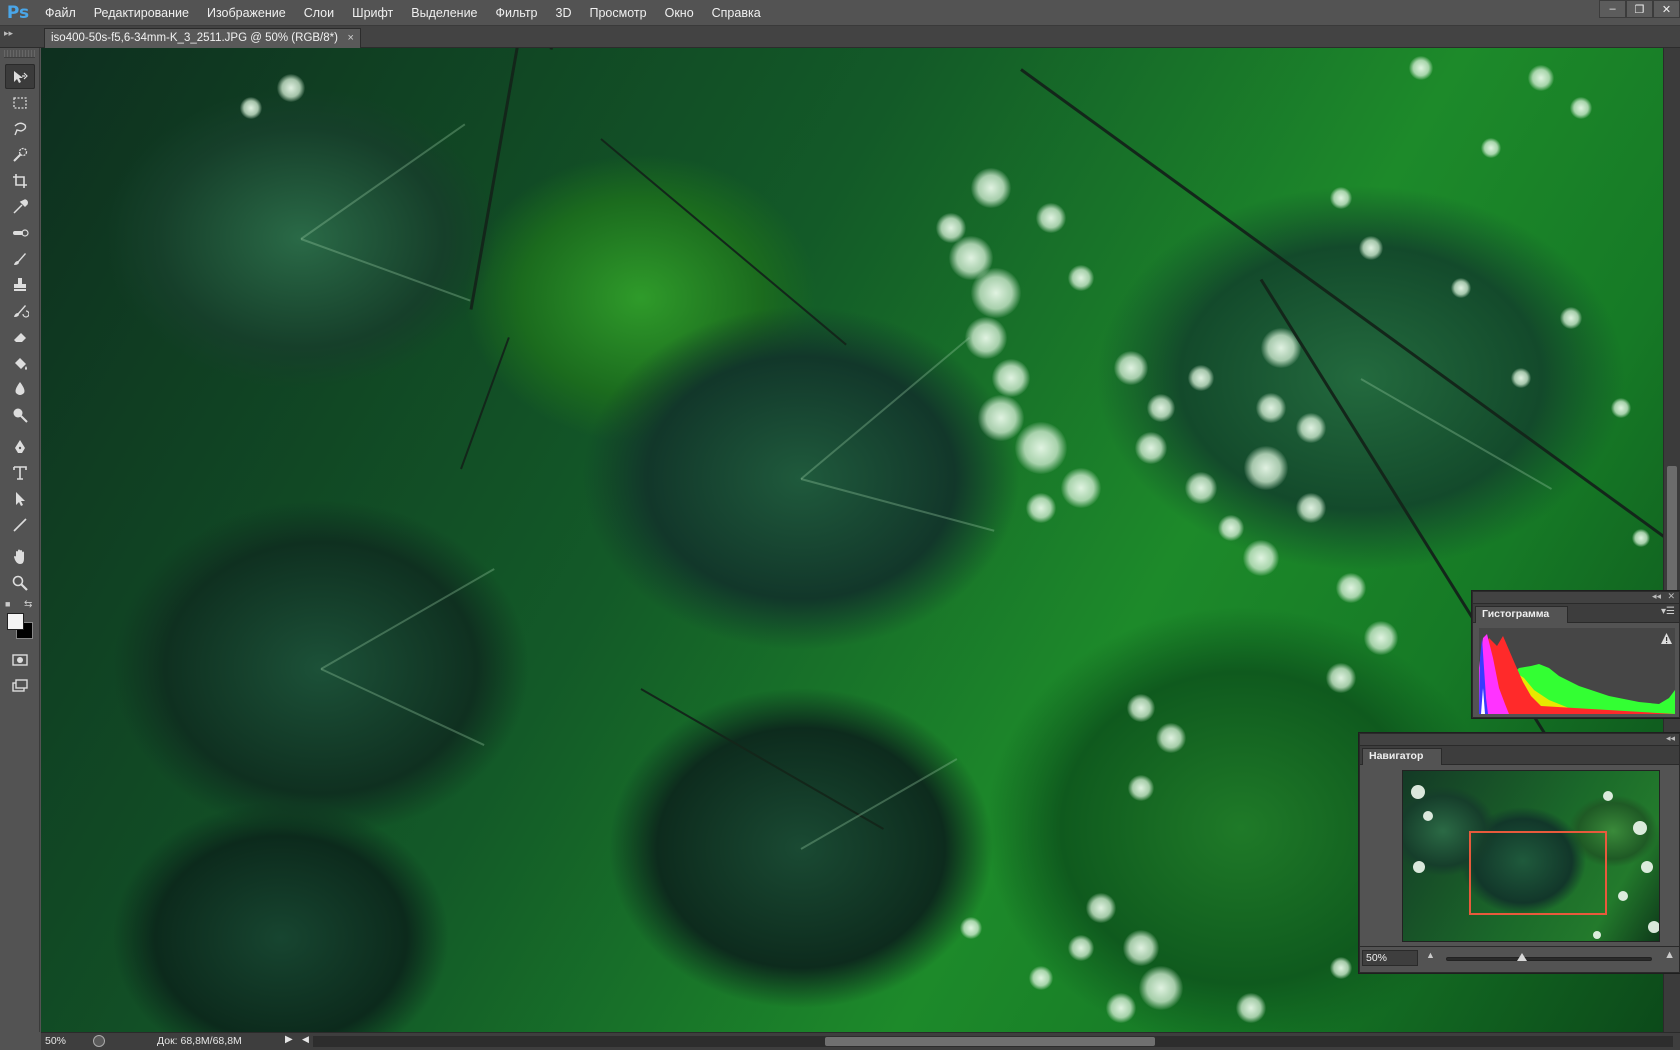  What do you see at coordinates (444, 13) in the screenshot?
I see `menu-item-5: Выделение` at bounding box center [444, 13].